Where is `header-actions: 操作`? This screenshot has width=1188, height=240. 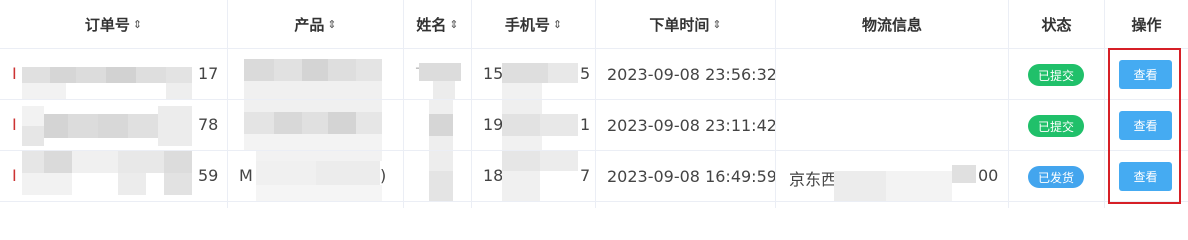
header-actions: 操作 is located at coordinates (1146, 24).